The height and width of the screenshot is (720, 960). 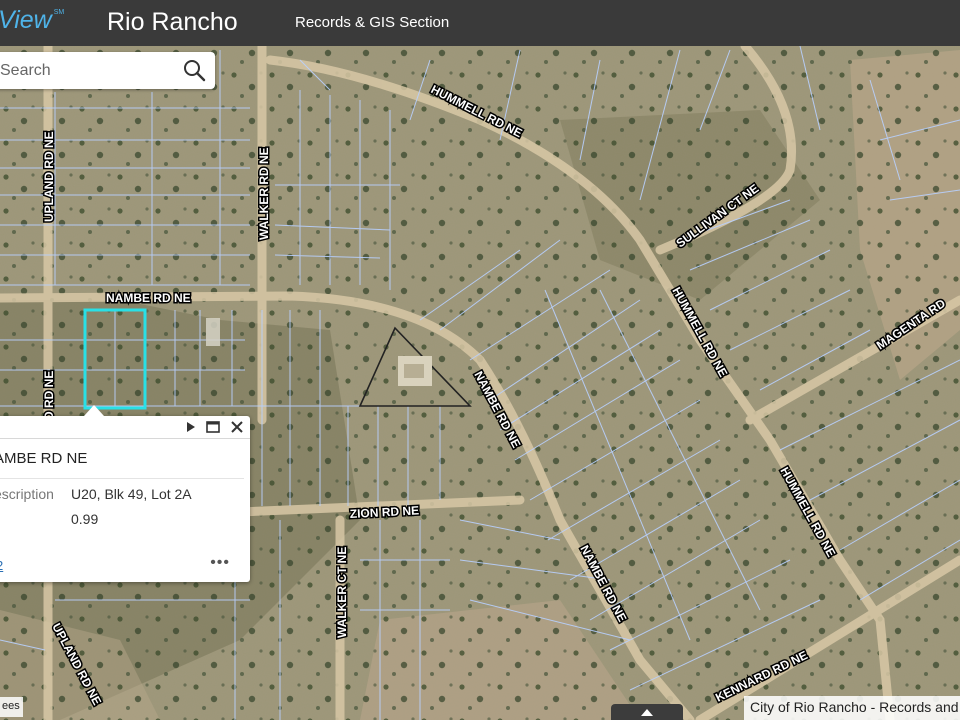 I want to click on road-label: WALKER CT NE, so click(x=342, y=592).